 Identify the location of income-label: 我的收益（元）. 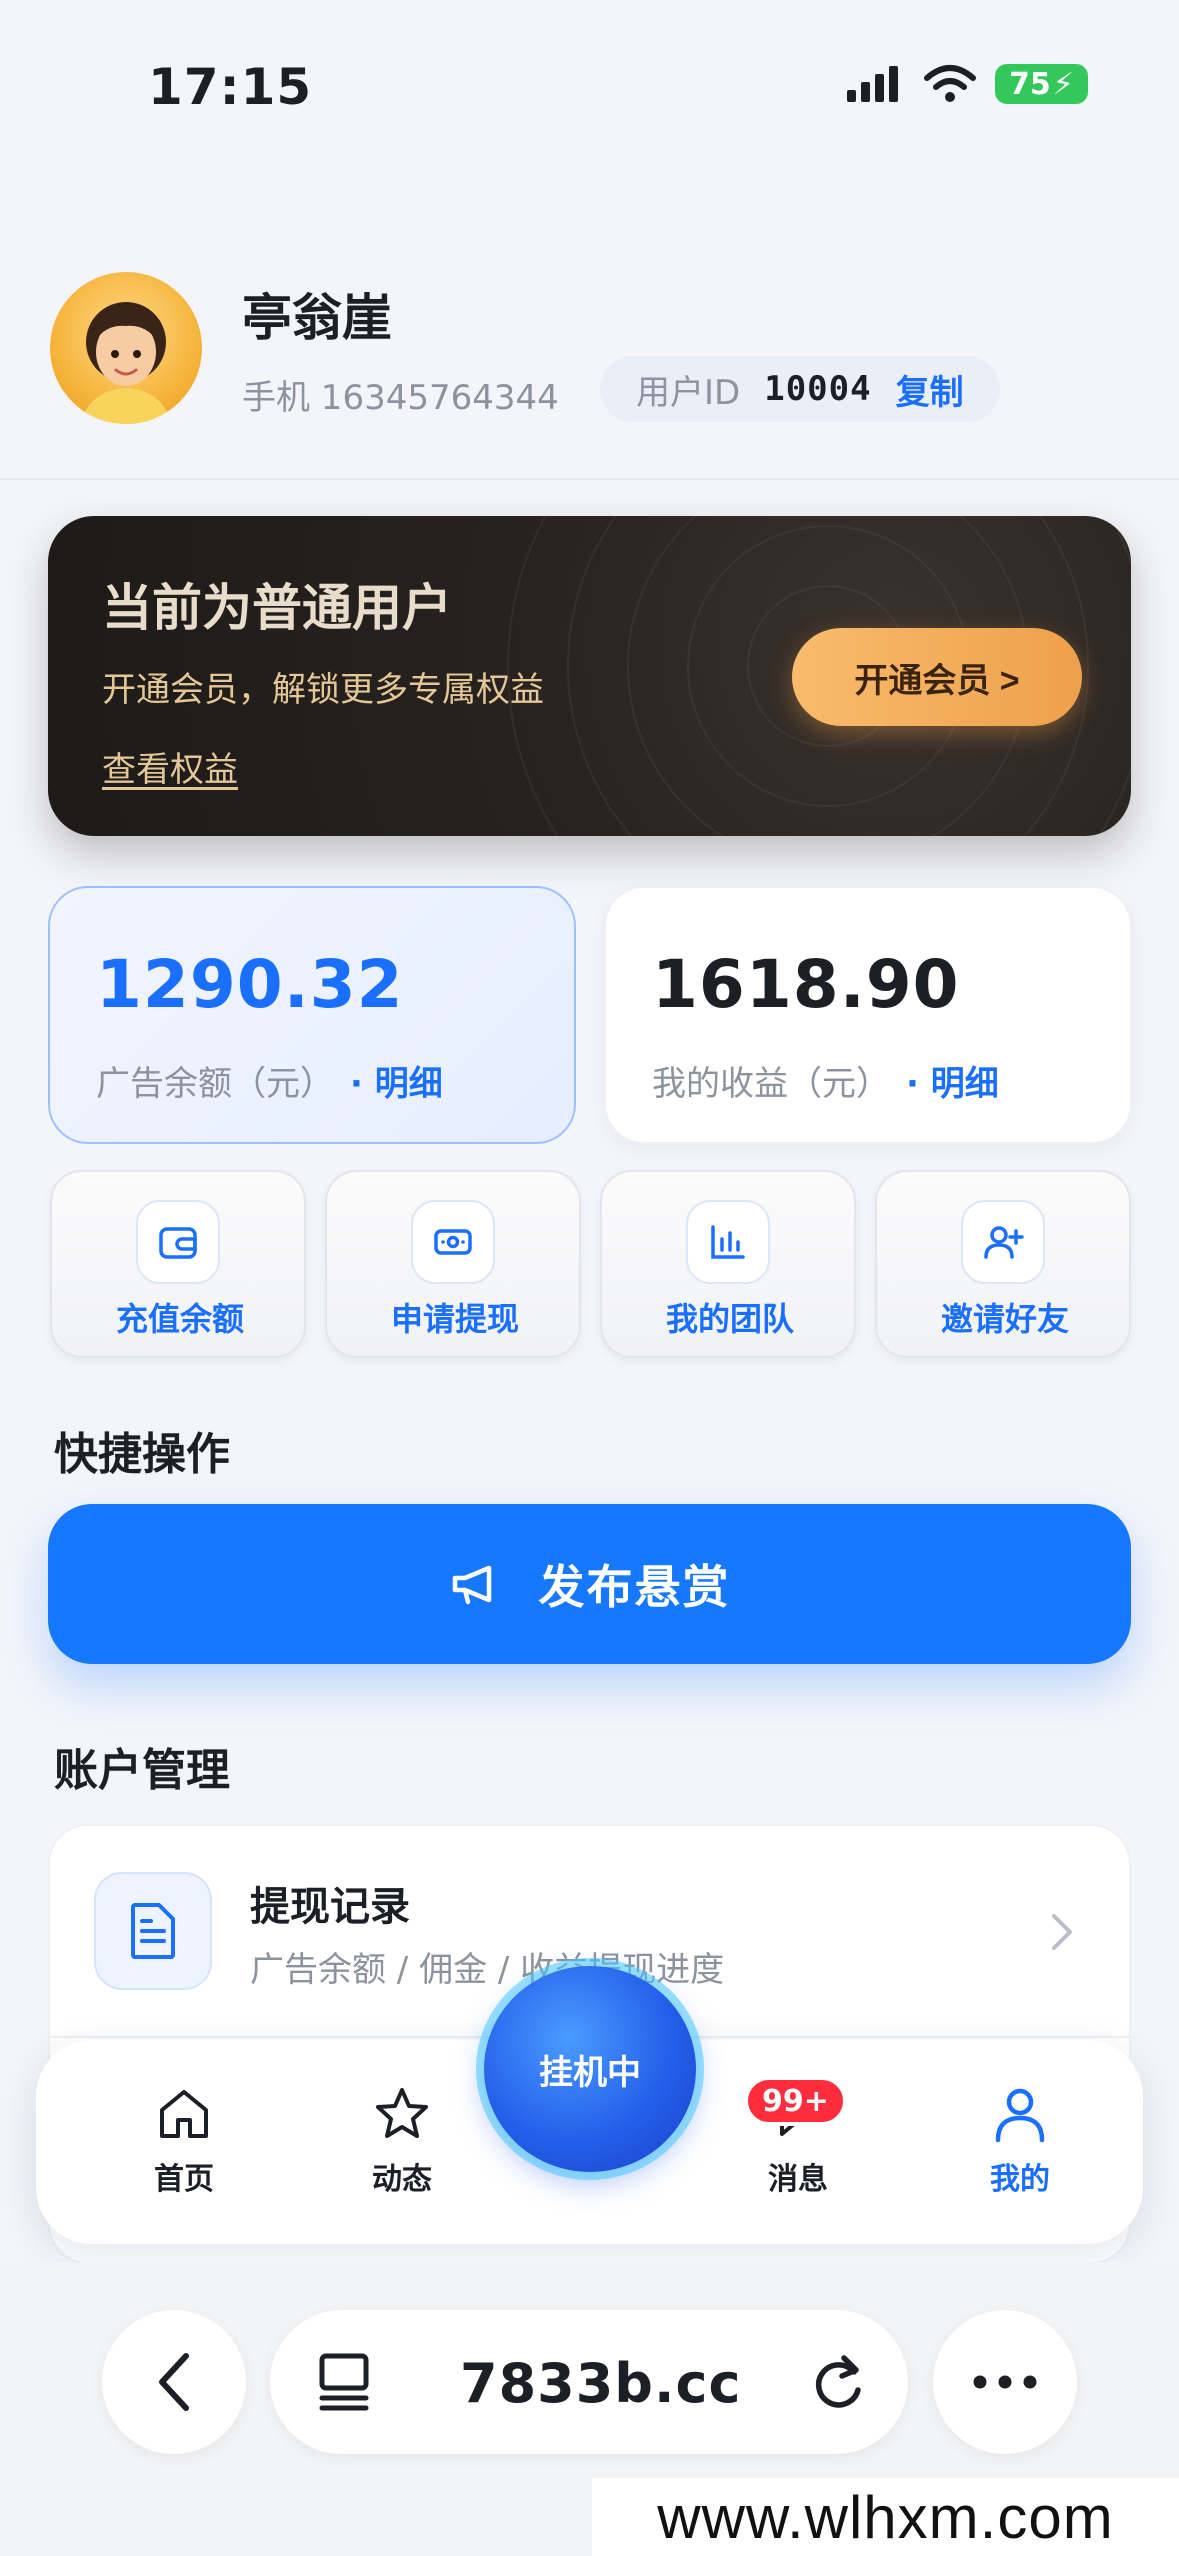
(771, 1084).